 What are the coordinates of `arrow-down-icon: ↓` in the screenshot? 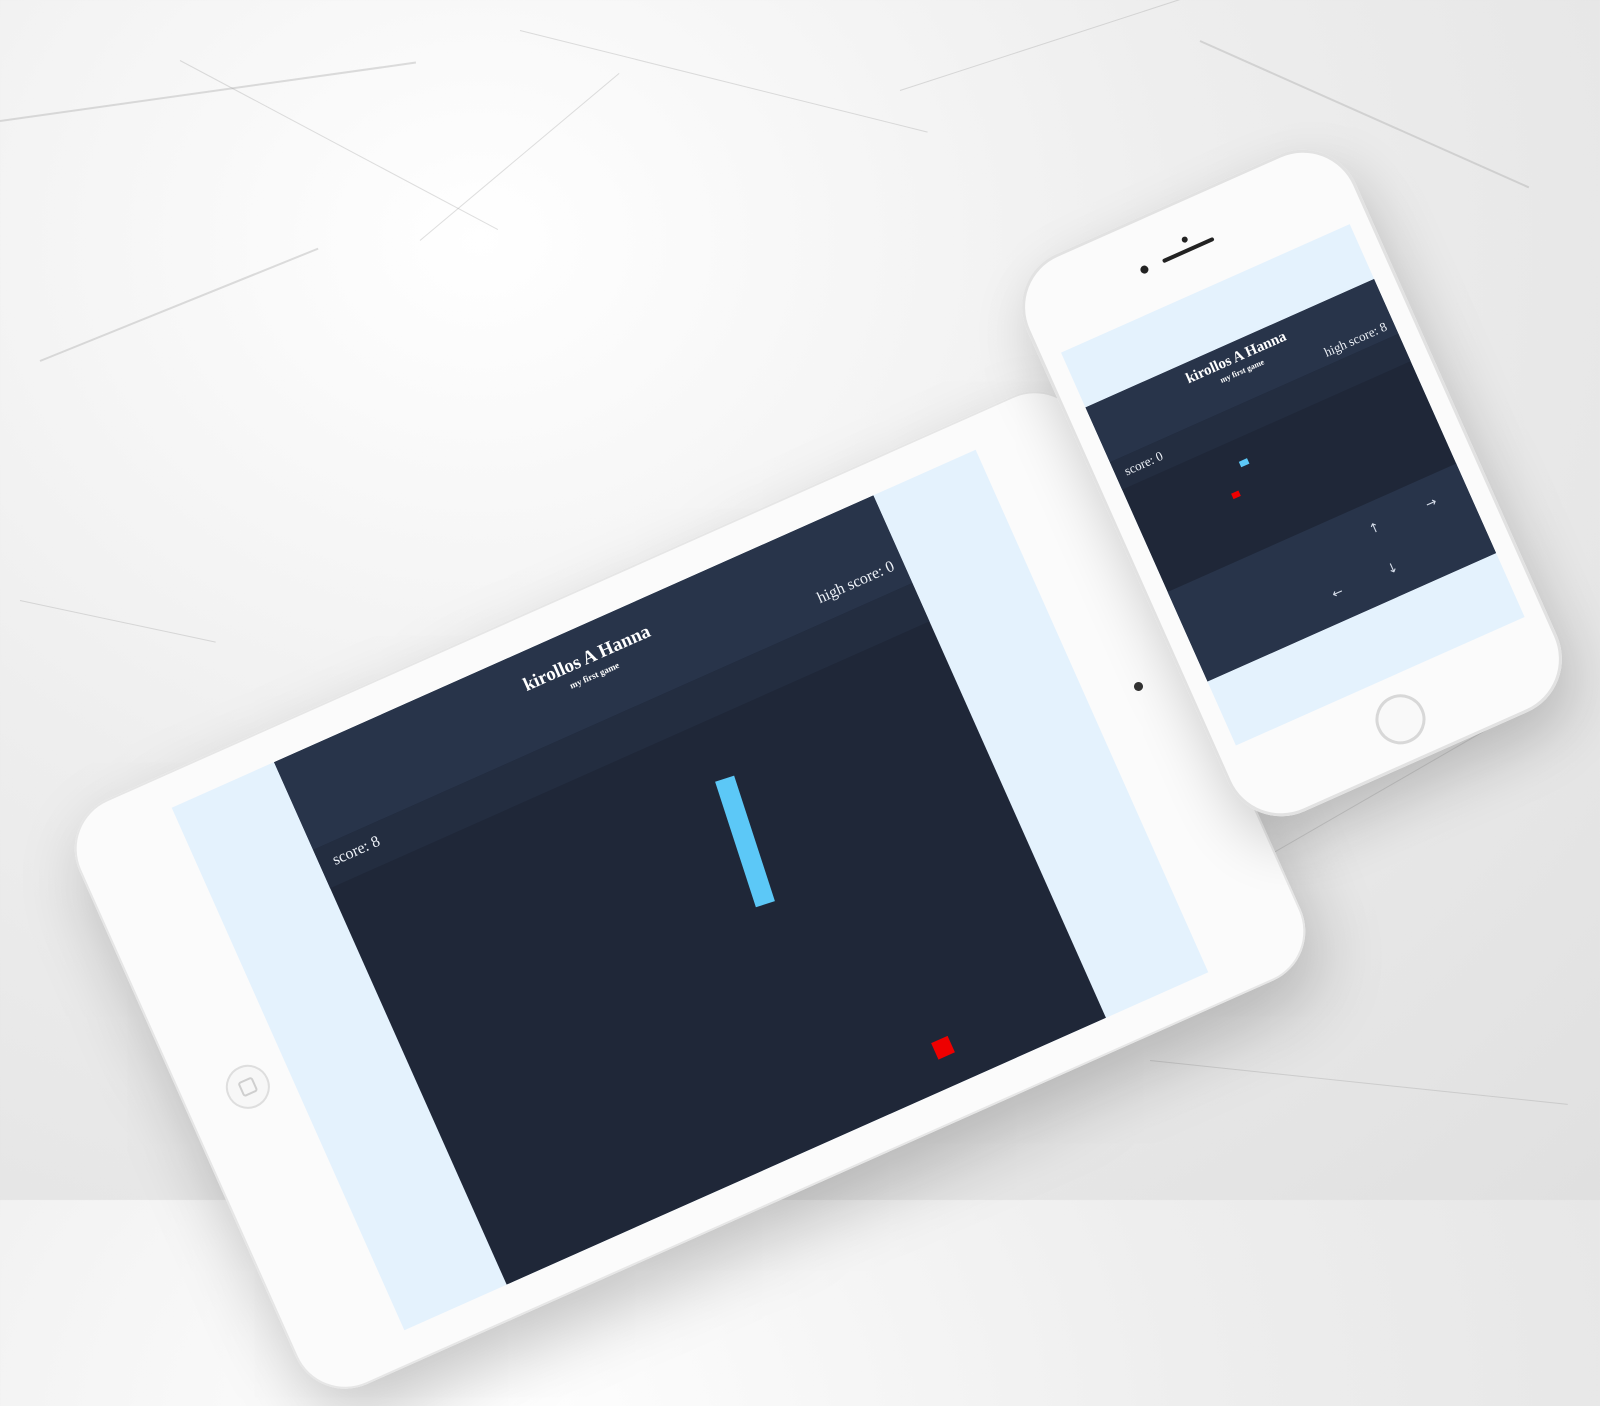 It's located at (1393, 570).